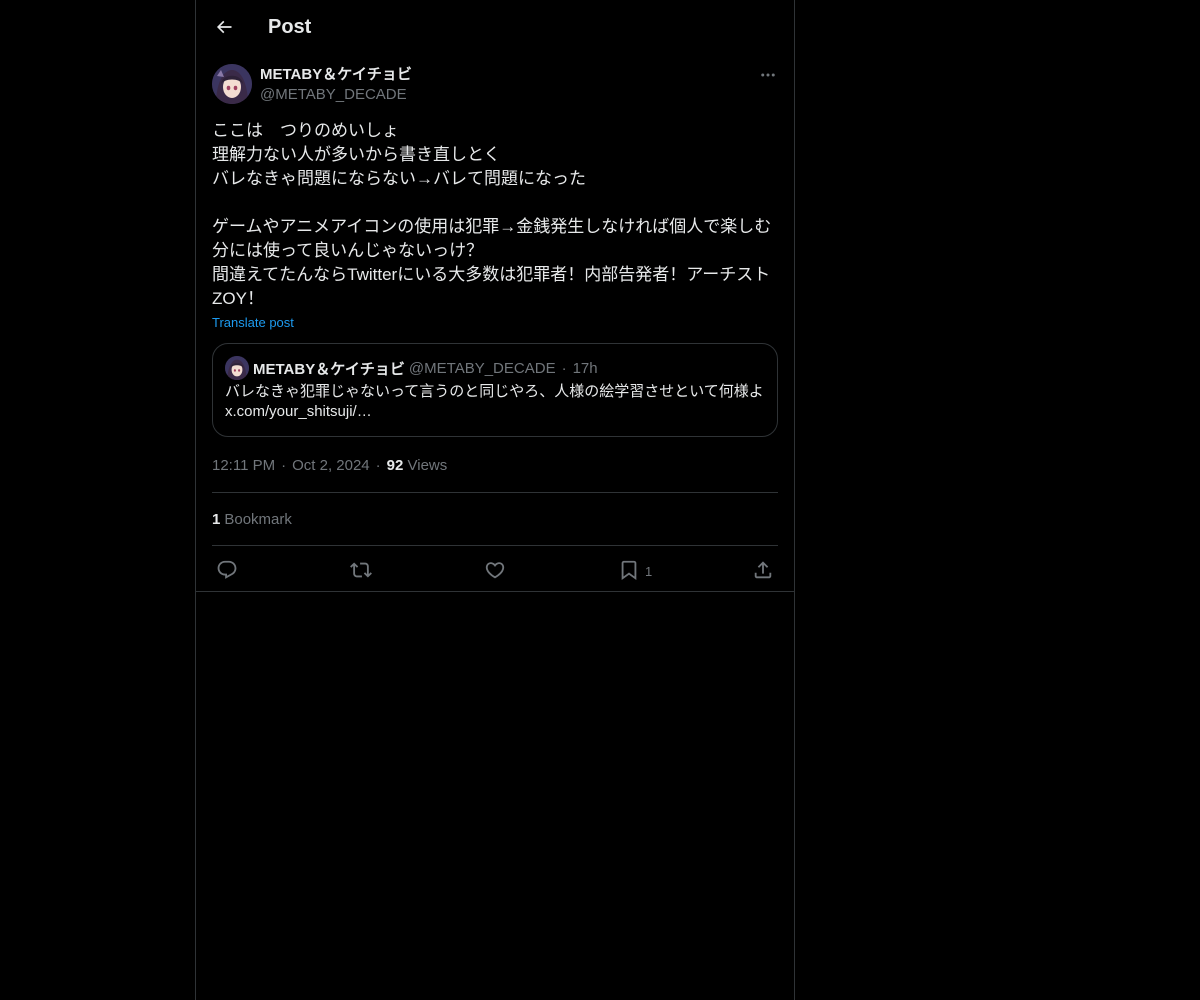 Image resolution: width=1200 pixels, height=1000 pixels. Describe the element at coordinates (629, 570) in the screenshot. I see `bookmark-icon` at that location.